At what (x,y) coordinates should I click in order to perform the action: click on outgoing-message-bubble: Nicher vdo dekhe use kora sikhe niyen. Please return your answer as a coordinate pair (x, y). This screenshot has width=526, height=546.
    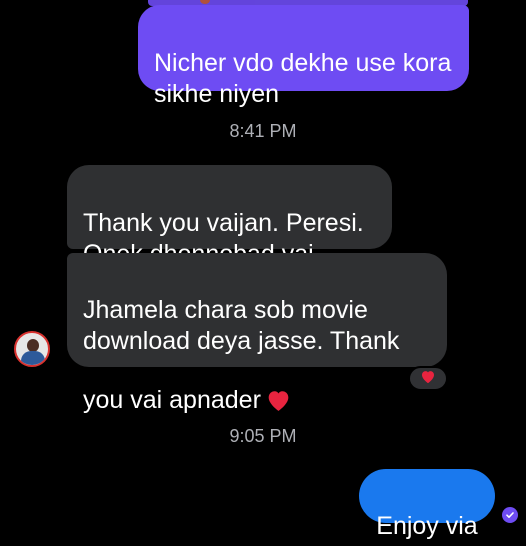
    Looking at the image, I should click on (303, 56).